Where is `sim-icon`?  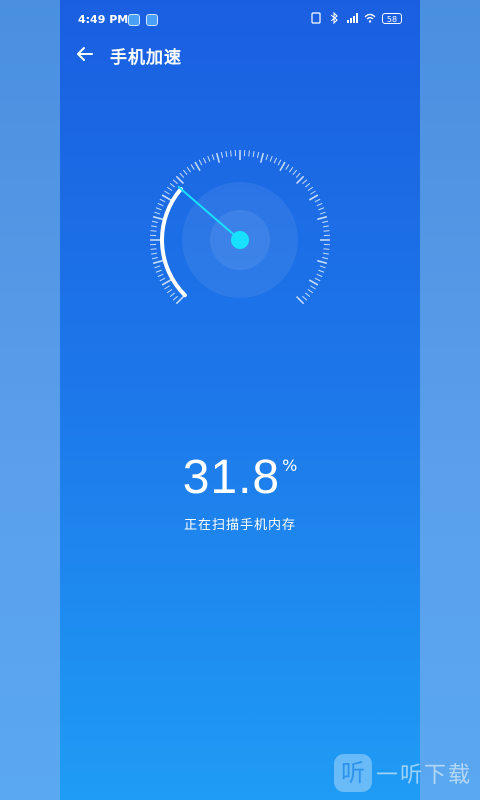
sim-icon is located at coordinates (316, 18).